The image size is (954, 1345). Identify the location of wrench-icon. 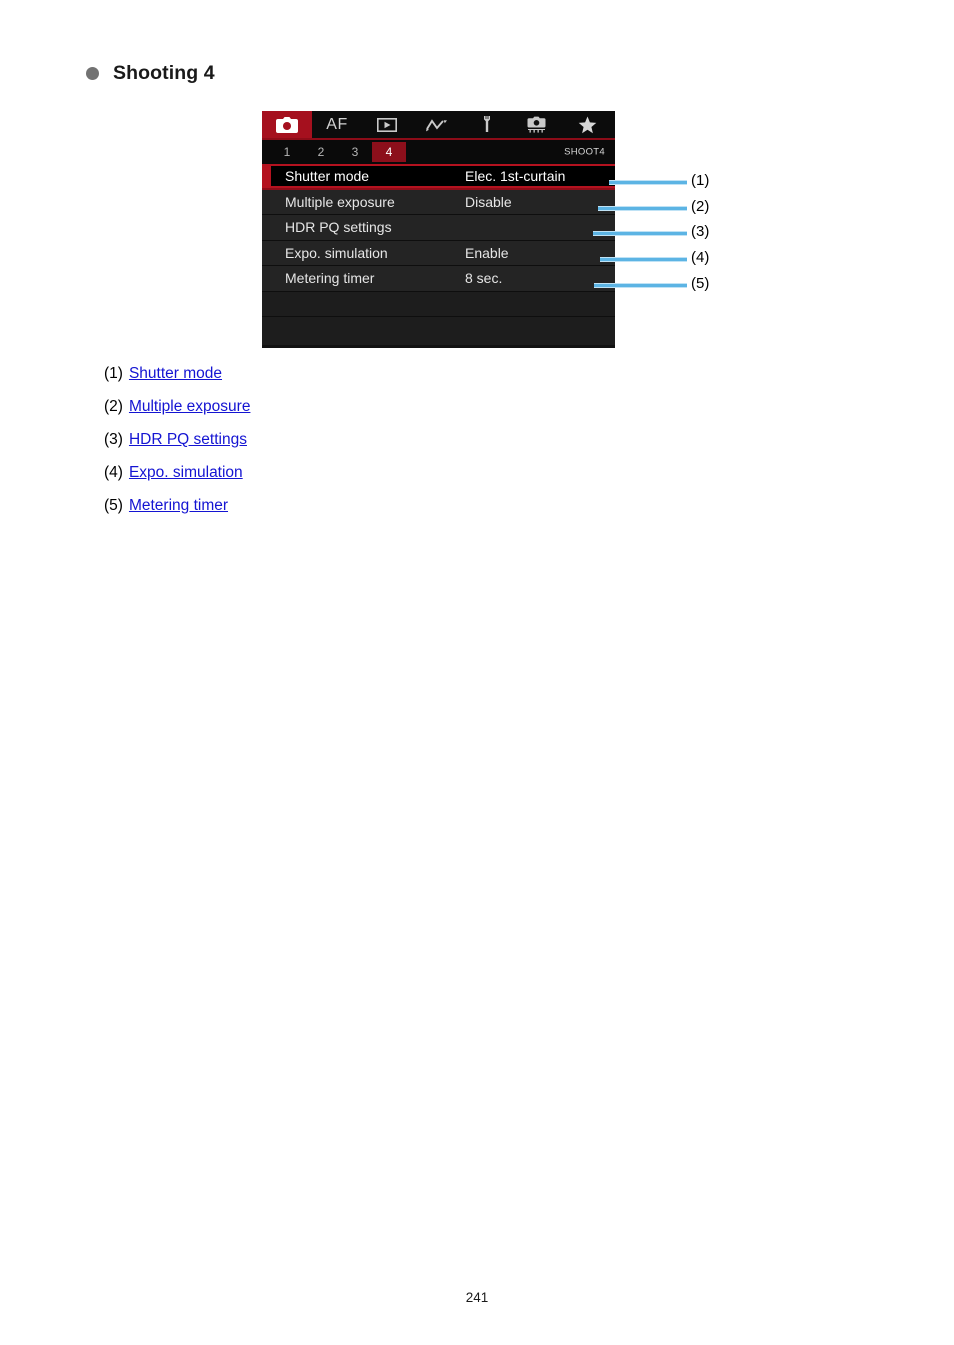
(487, 124).